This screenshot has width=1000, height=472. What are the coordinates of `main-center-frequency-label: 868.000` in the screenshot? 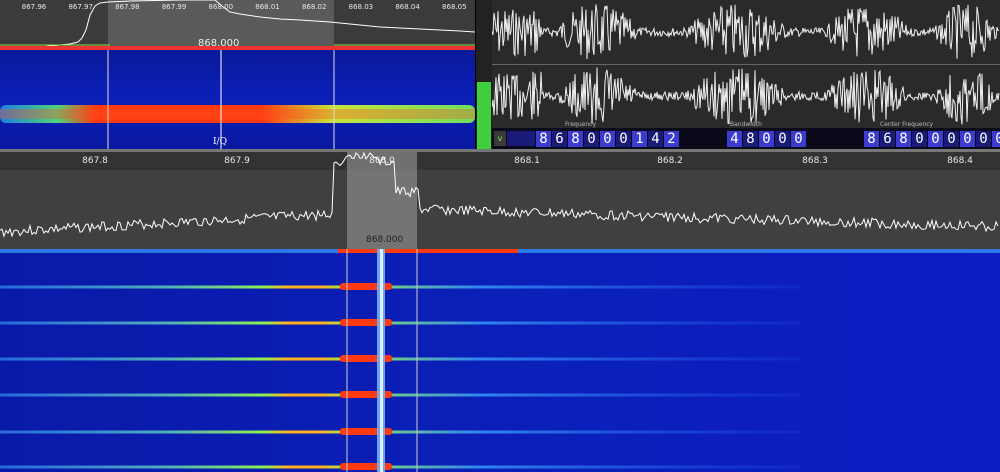 It's located at (385, 240).